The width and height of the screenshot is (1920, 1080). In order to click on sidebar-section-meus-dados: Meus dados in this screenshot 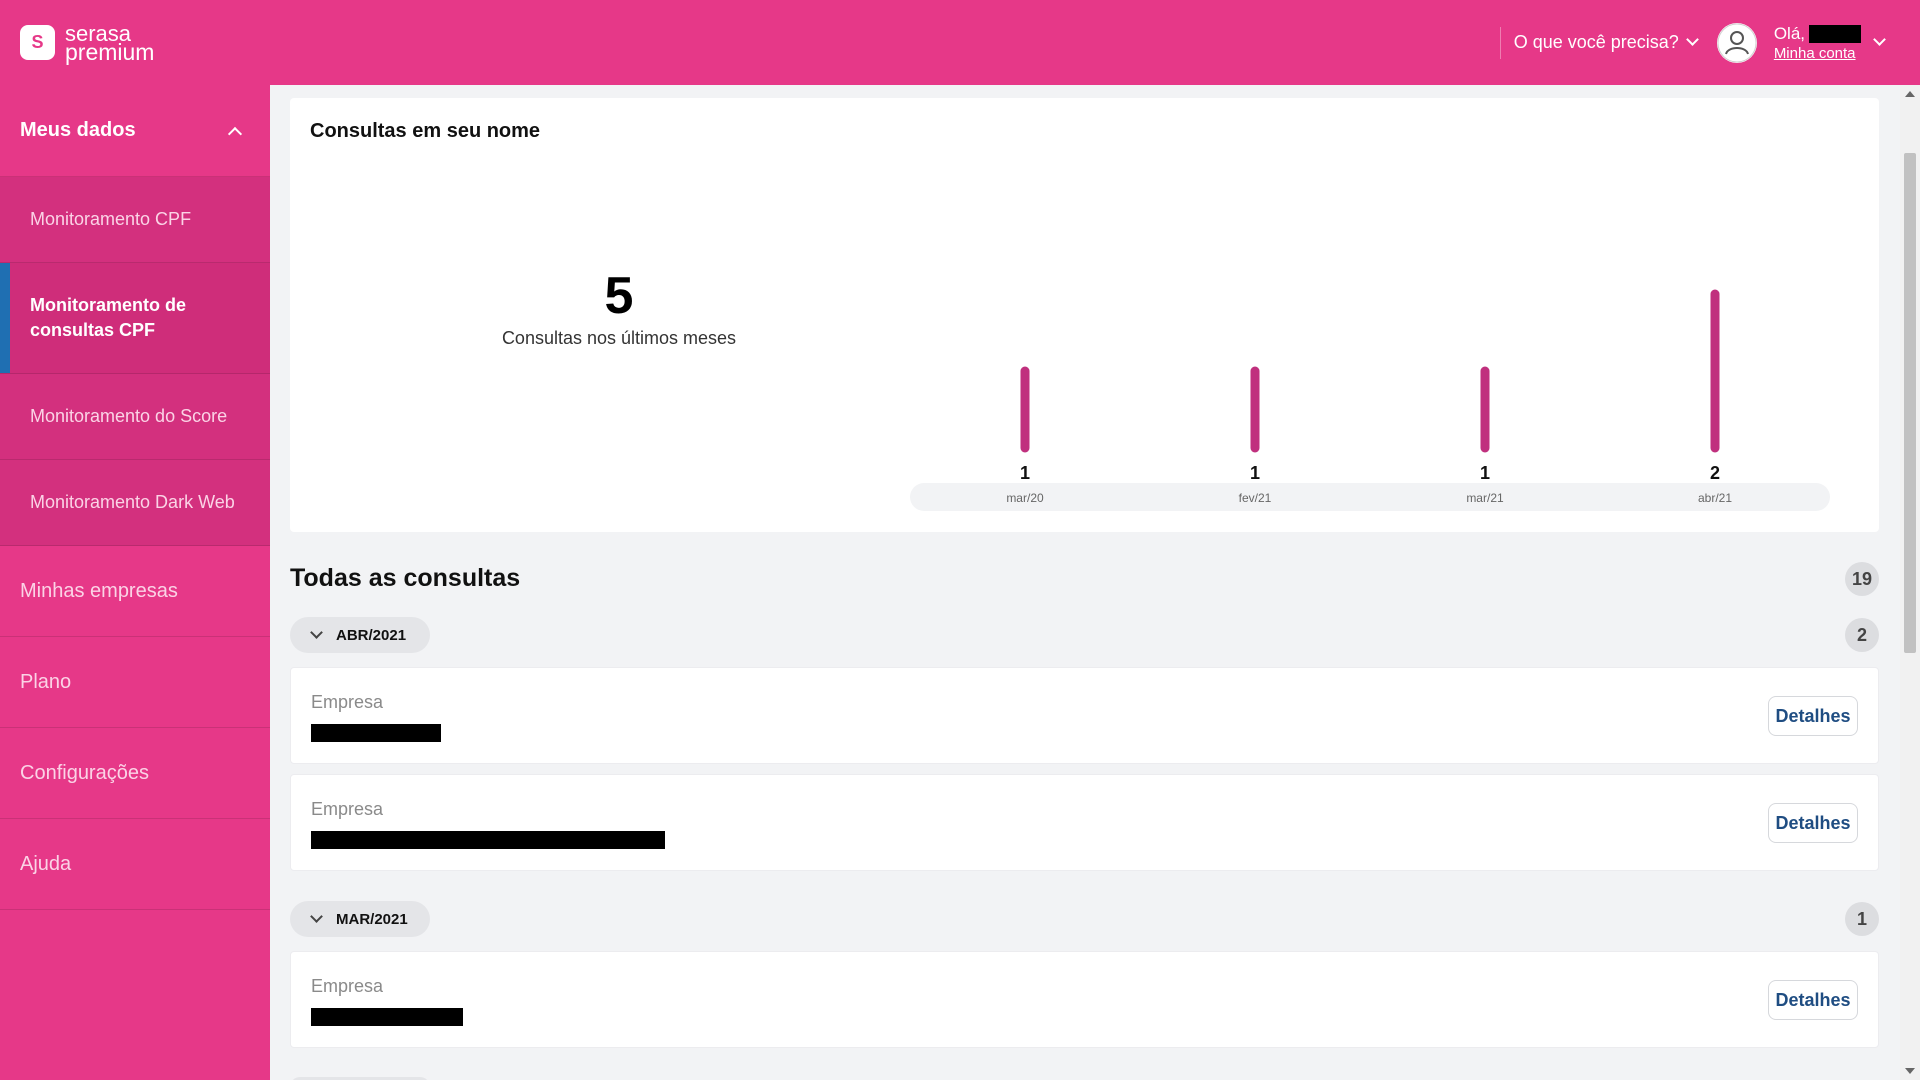, I will do `click(135, 131)`.